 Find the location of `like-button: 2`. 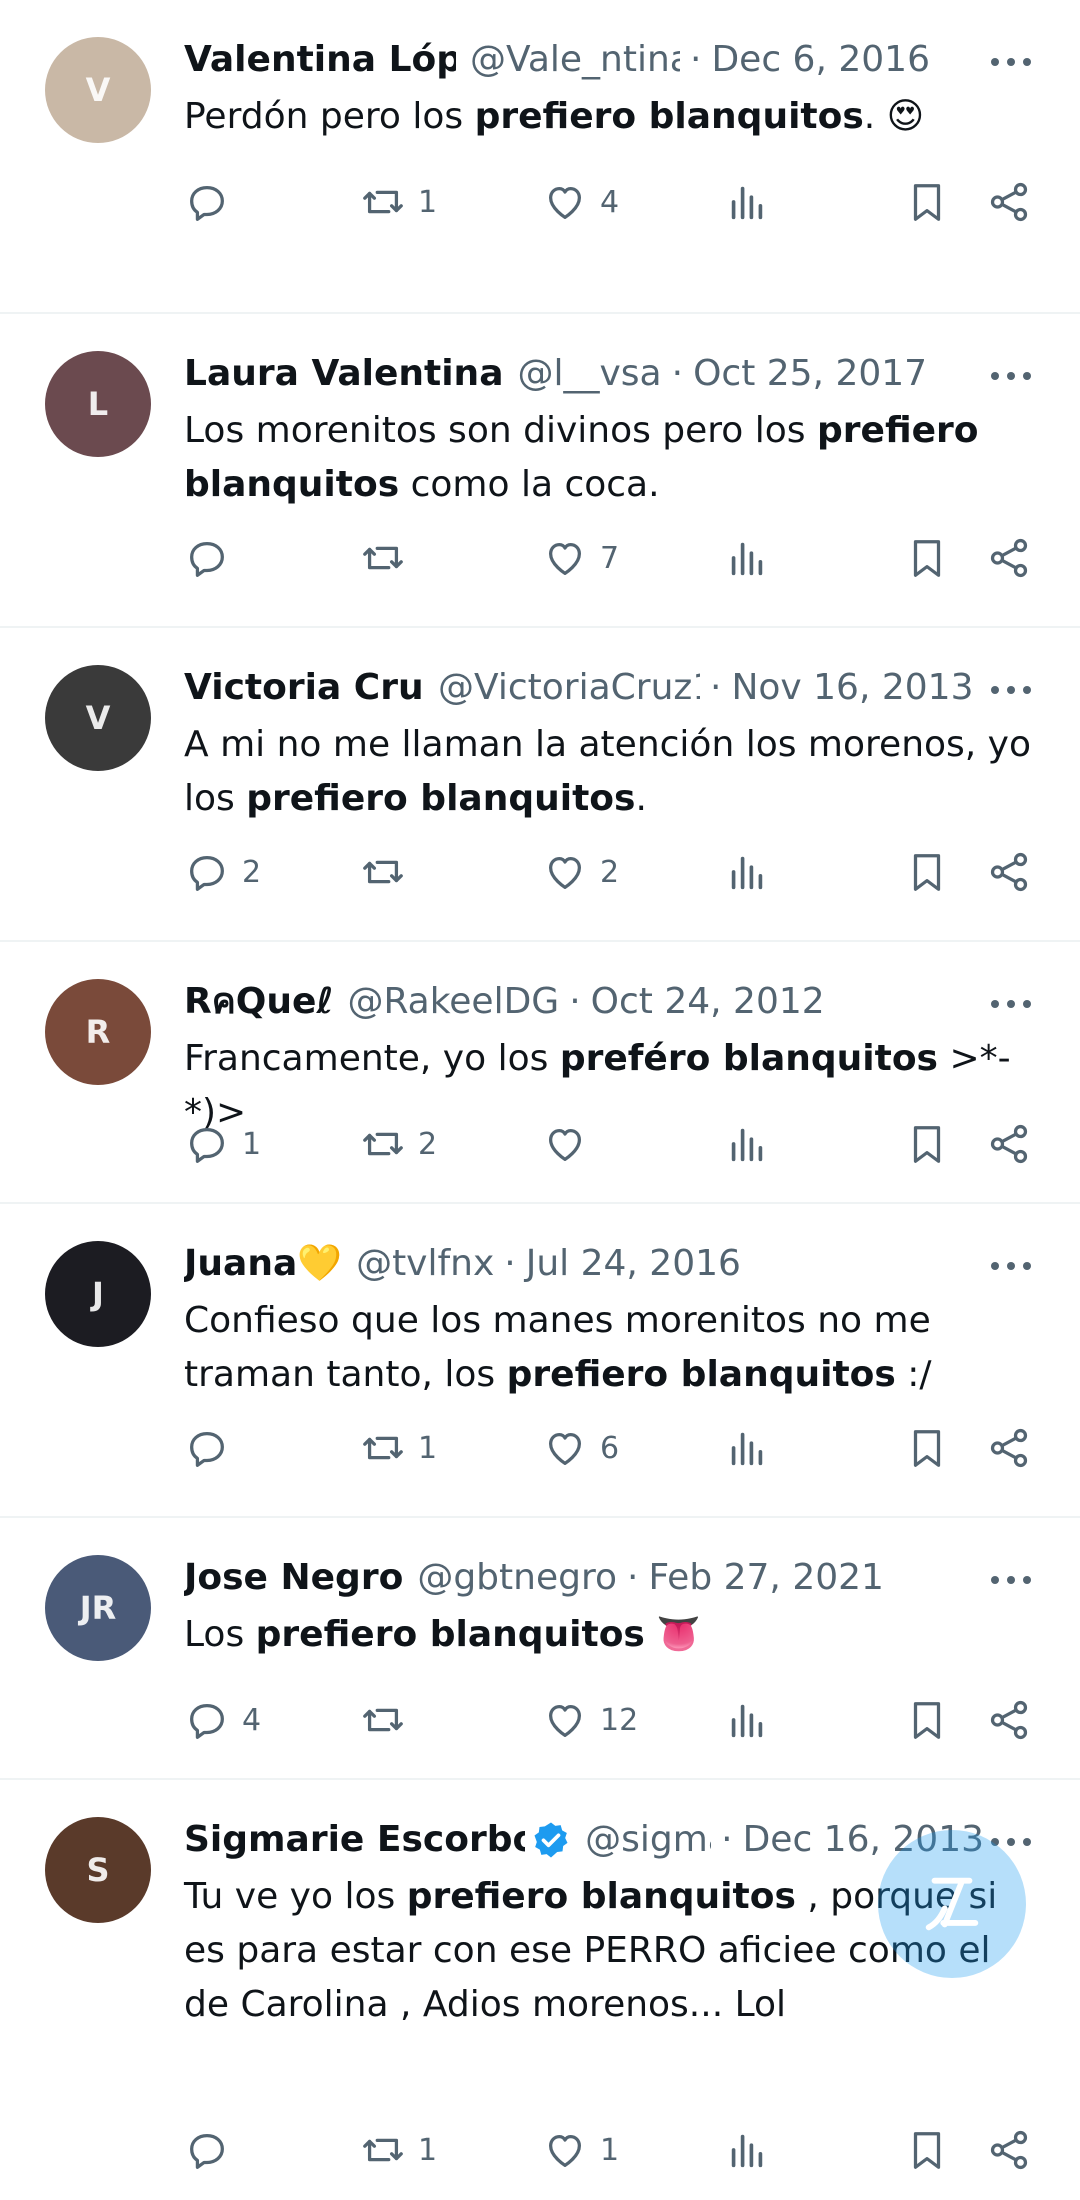

like-button: 2 is located at coordinates (580, 872).